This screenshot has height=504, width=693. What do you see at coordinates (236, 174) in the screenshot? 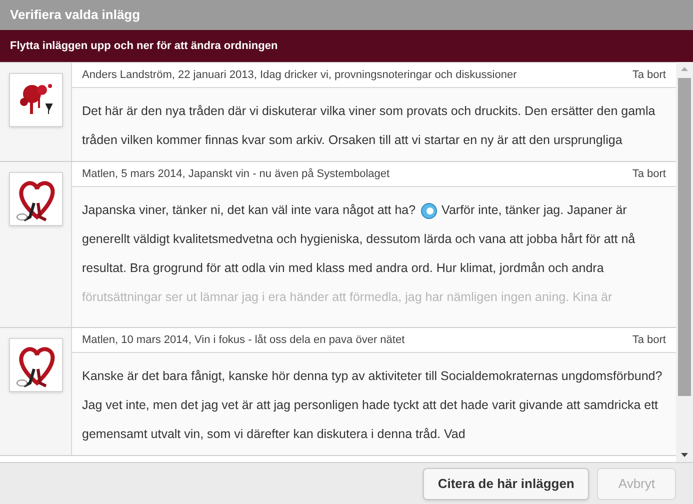
I see `post-header: Matlen, 5 mars 2014, Japanskt vin - nu även på Systembolaget` at bounding box center [236, 174].